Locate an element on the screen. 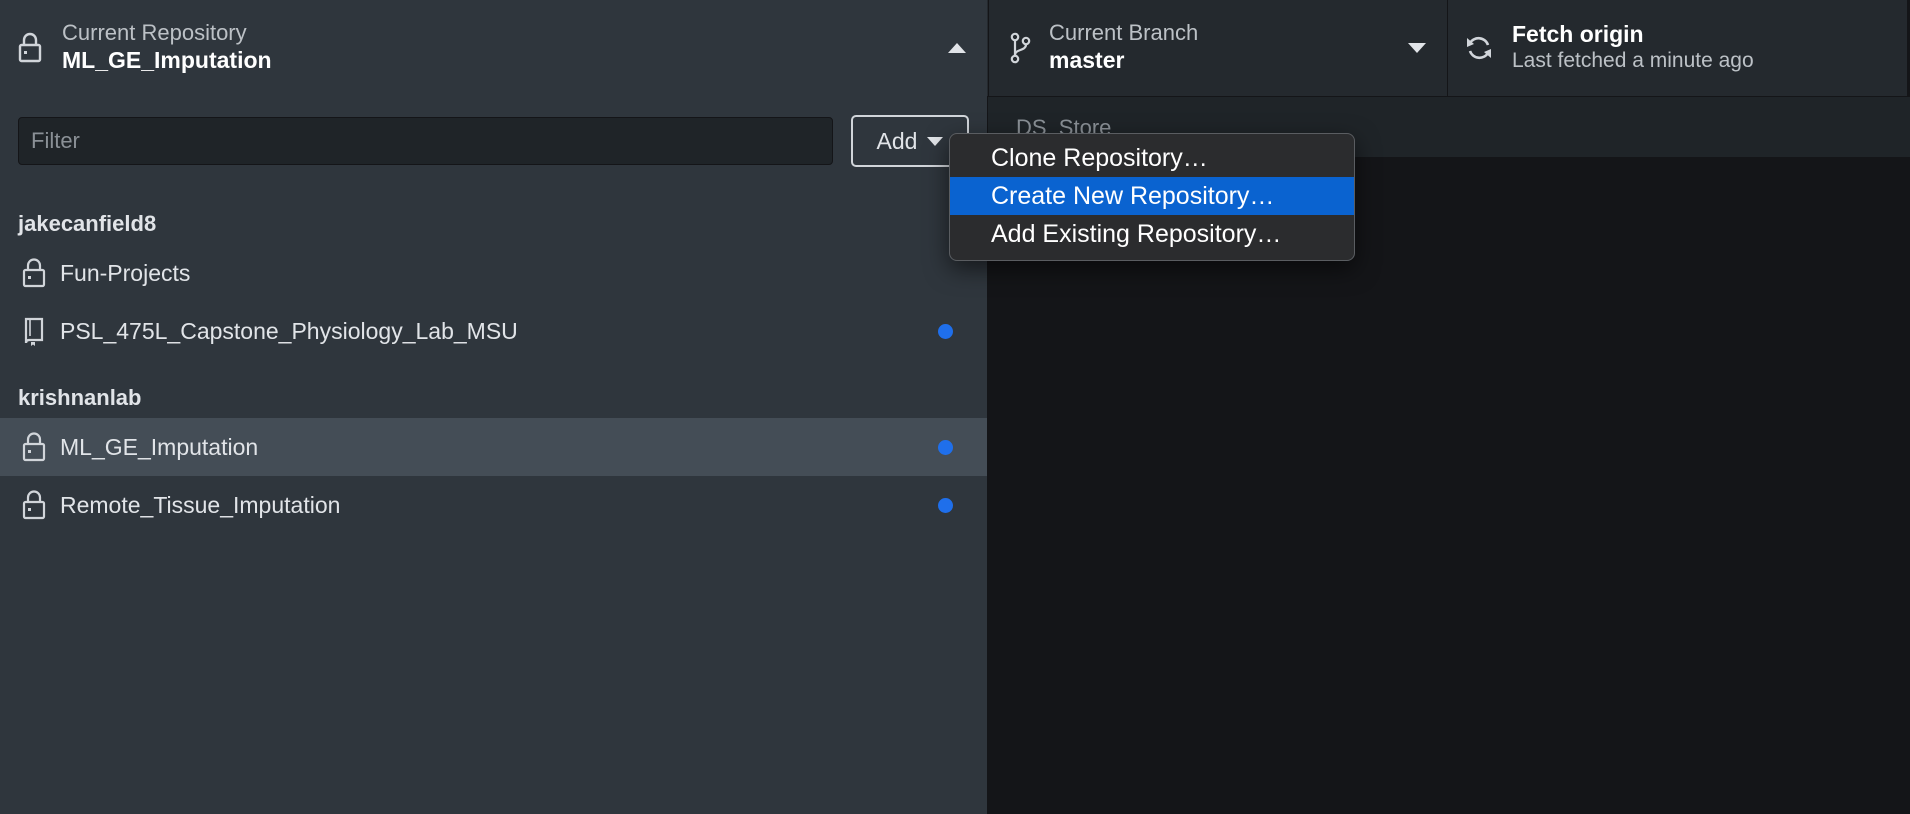 The height and width of the screenshot is (814, 1910). fetch-origin-button: Fetch origin Last fetched a minute ago is located at coordinates (1677, 48).